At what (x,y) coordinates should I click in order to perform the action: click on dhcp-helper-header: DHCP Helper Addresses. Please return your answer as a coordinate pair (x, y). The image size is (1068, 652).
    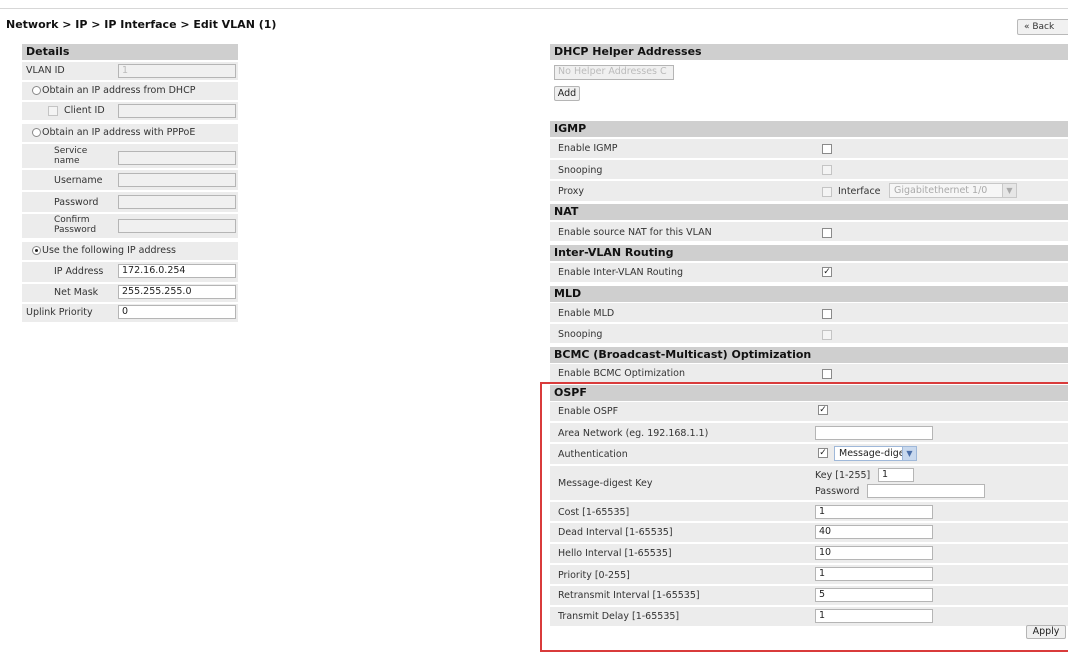
    Looking at the image, I should click on (809, 52).